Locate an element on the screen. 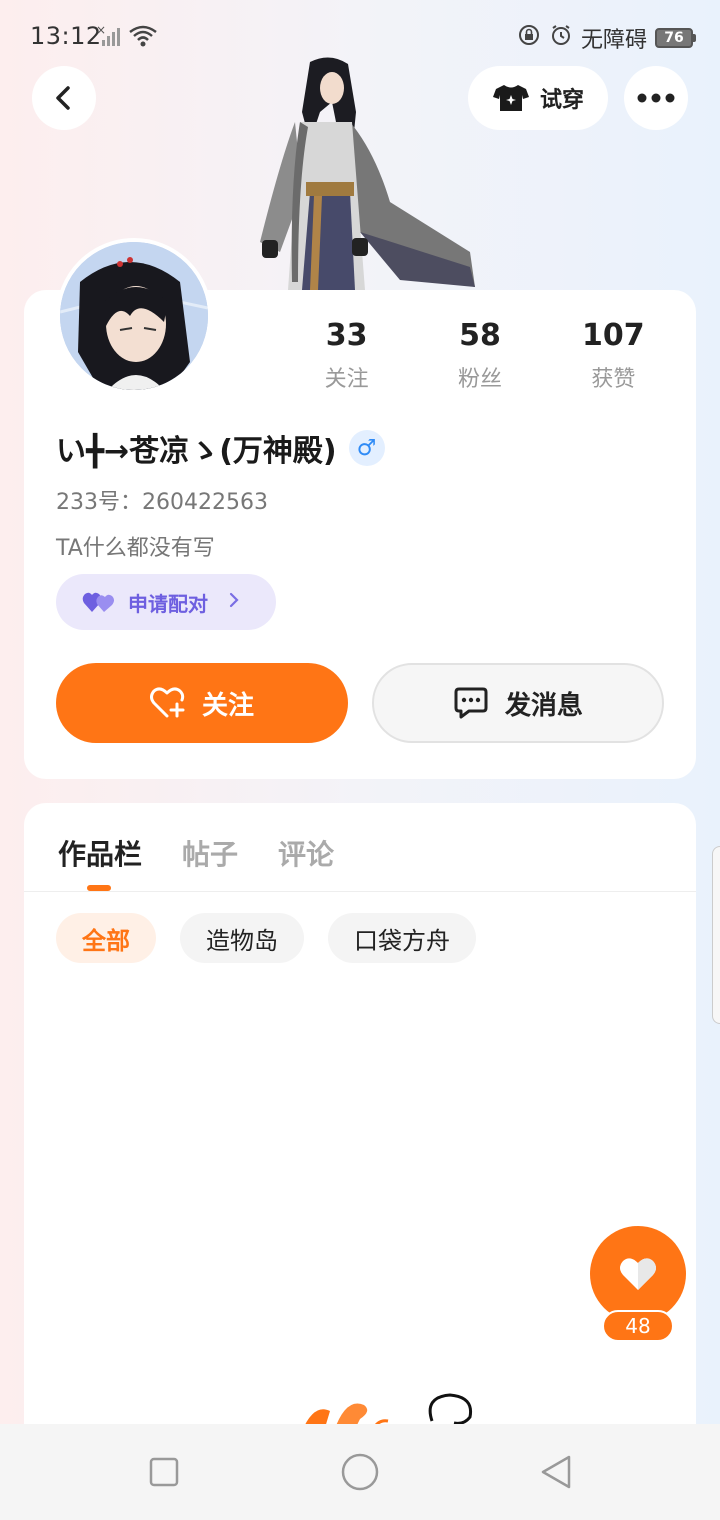  wifi-icon is located at coordinates (143, 38).